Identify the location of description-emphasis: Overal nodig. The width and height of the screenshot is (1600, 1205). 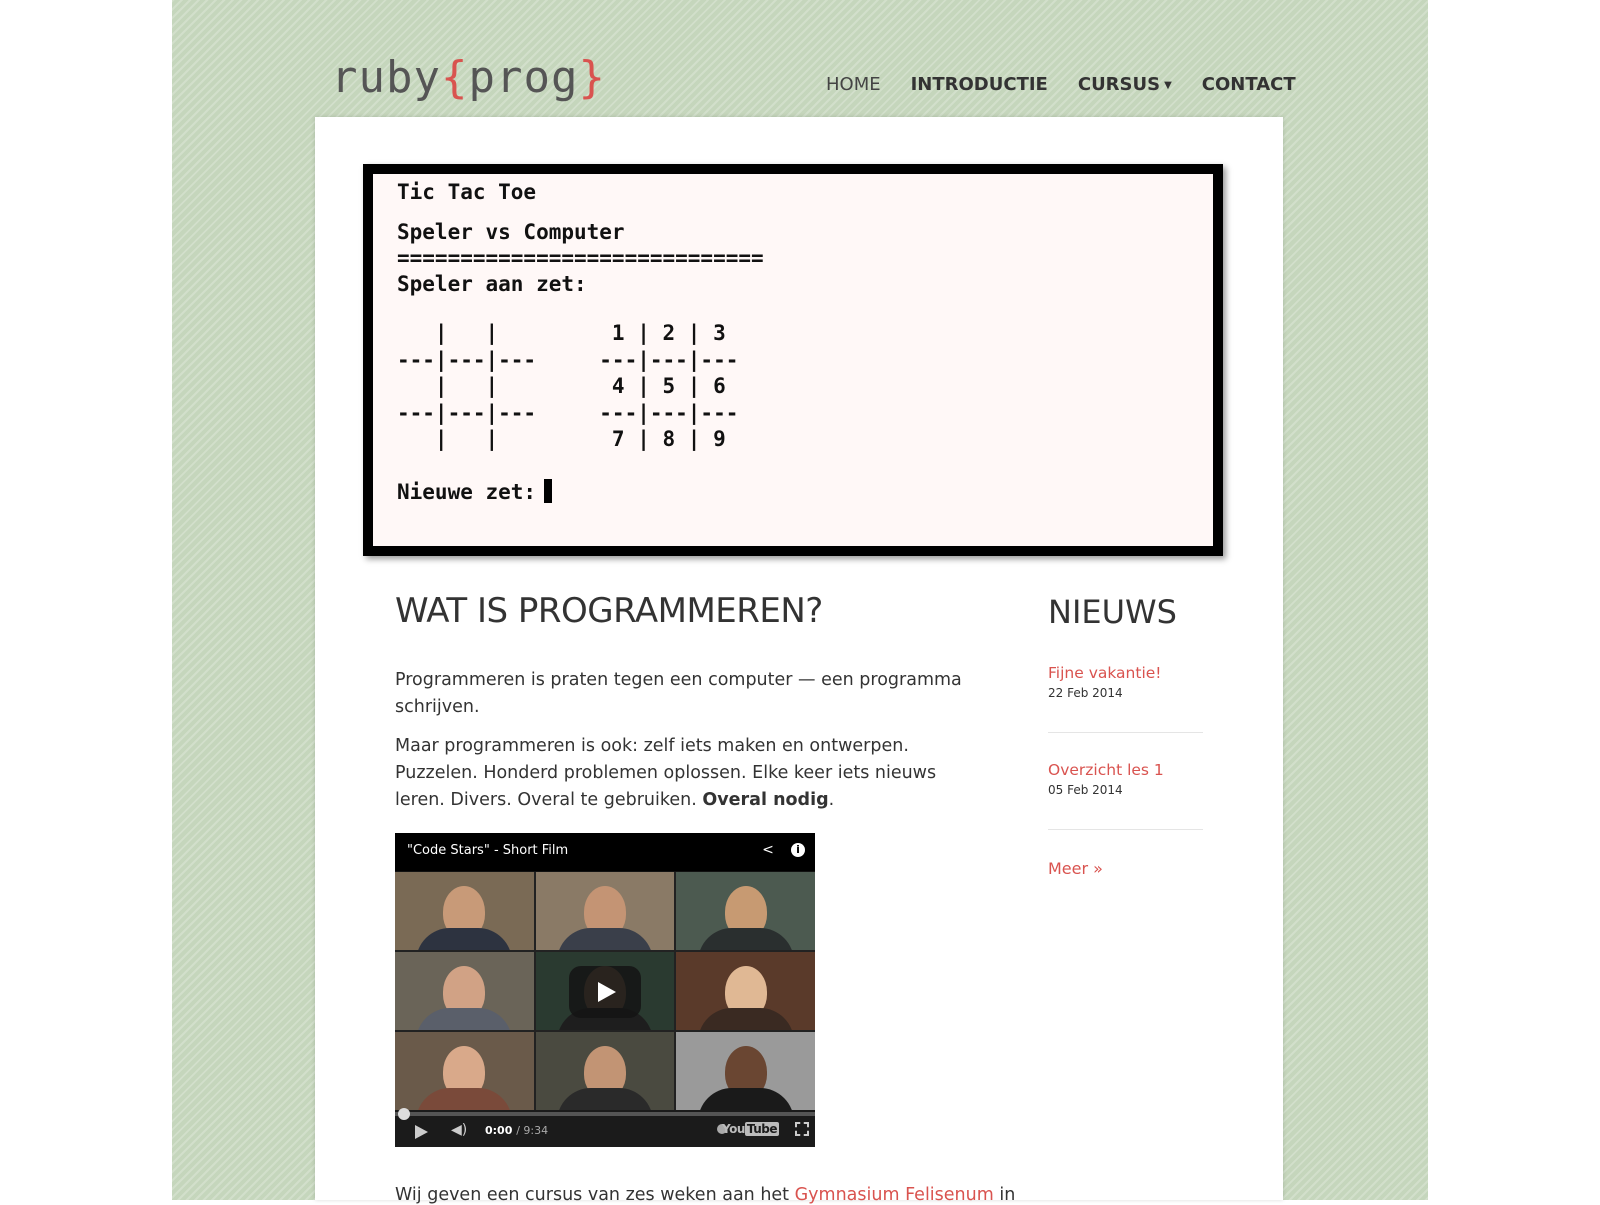
(765, 800).